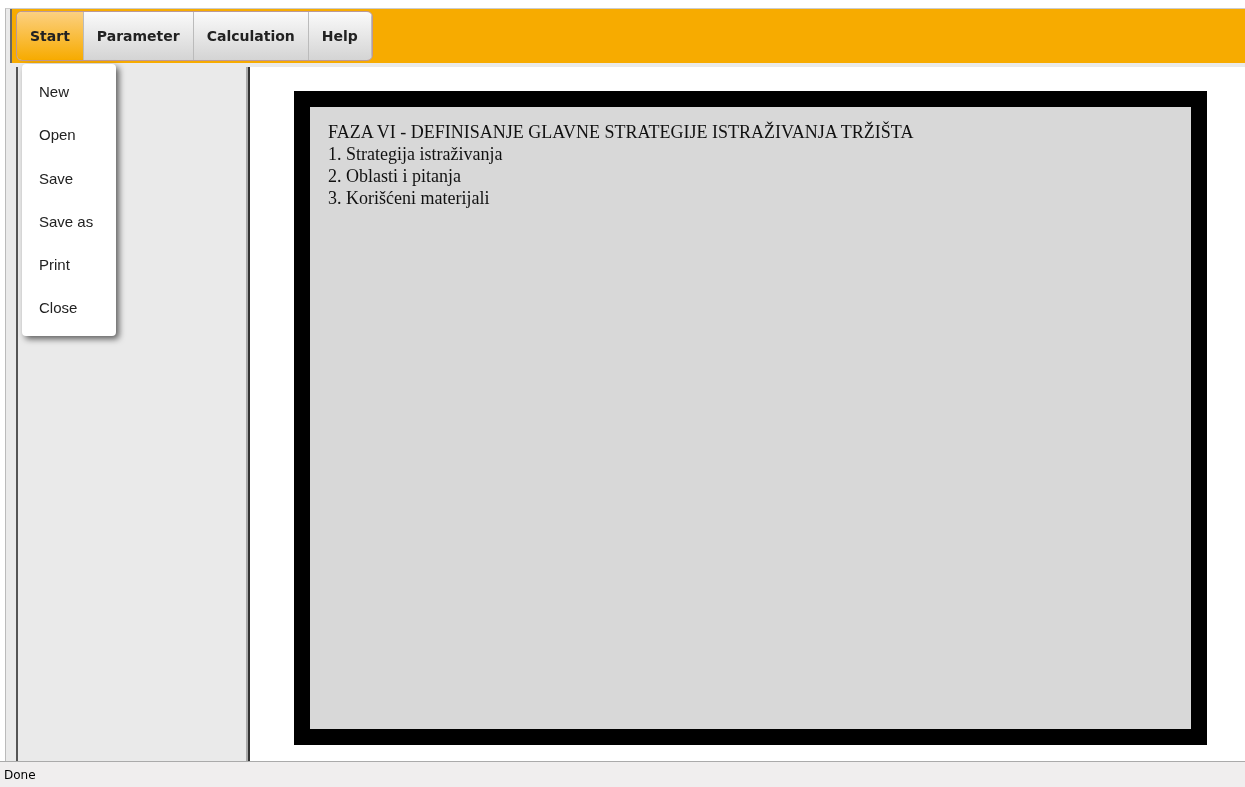 This screenshot has height=787, width=1245. I want to click on menu-item: Save, so click(69, 178).